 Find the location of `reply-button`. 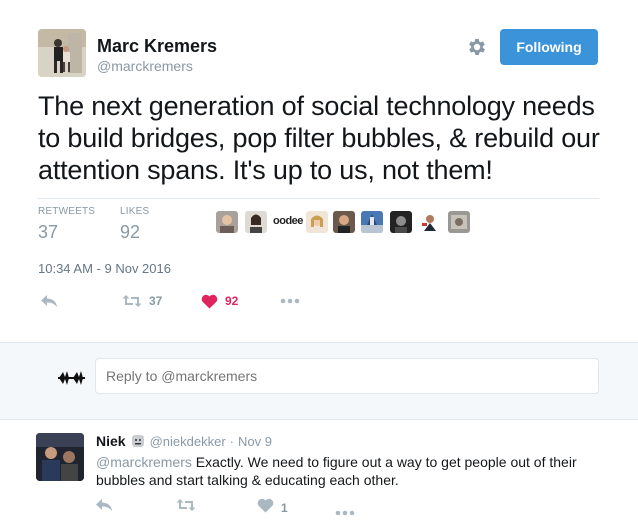

reply-button is located at coordinates (49, 301).